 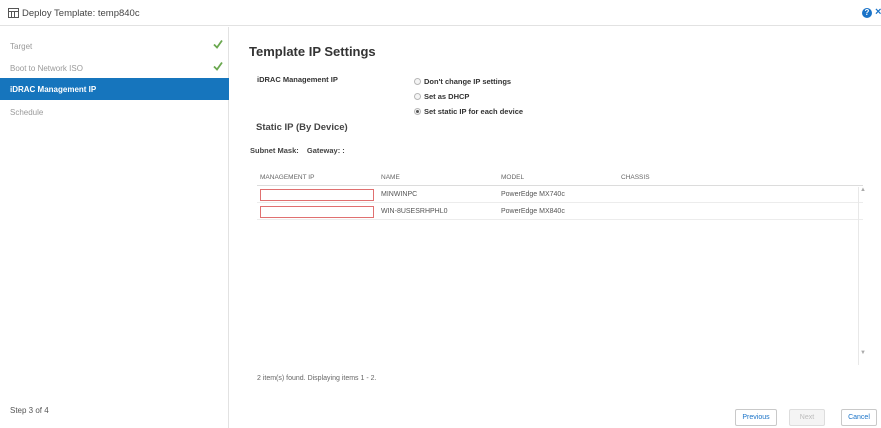 What do you see at coordinates (807, 417) in the screenshot?
I see `next-button: Next` at bounding box center [807, 417].